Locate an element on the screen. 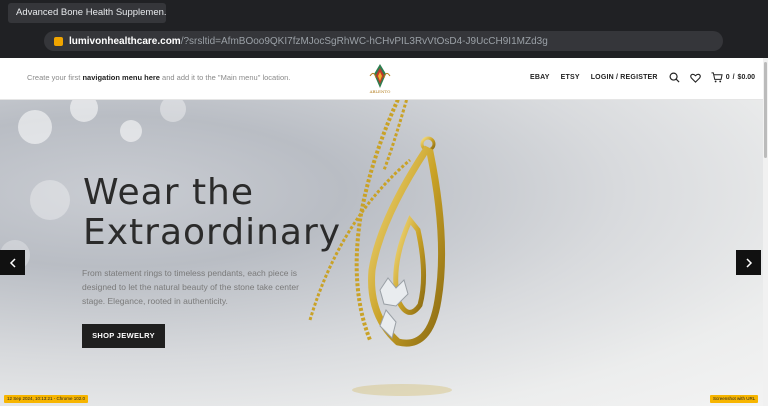  slider-prev-button is located at coordinates (12, 262).